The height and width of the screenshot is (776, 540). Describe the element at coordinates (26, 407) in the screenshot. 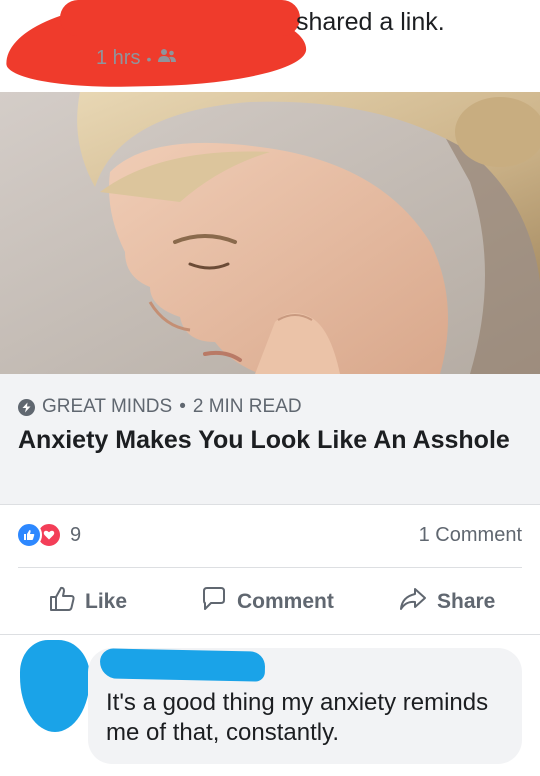

I see `bolt-icon` at that location.